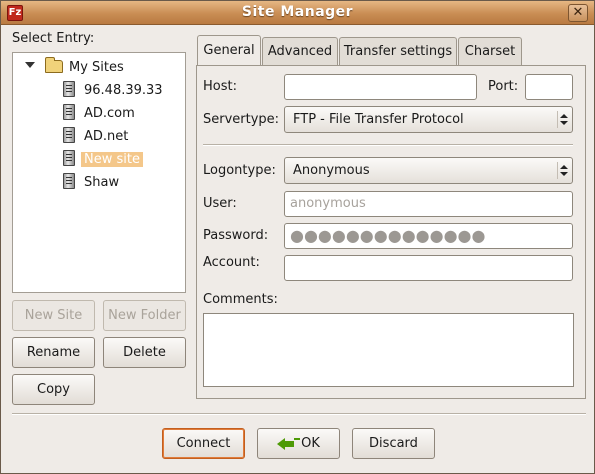 This screenshot has height=474, width=595. I want to click on tab-charset: Charset, so click(490, 52).